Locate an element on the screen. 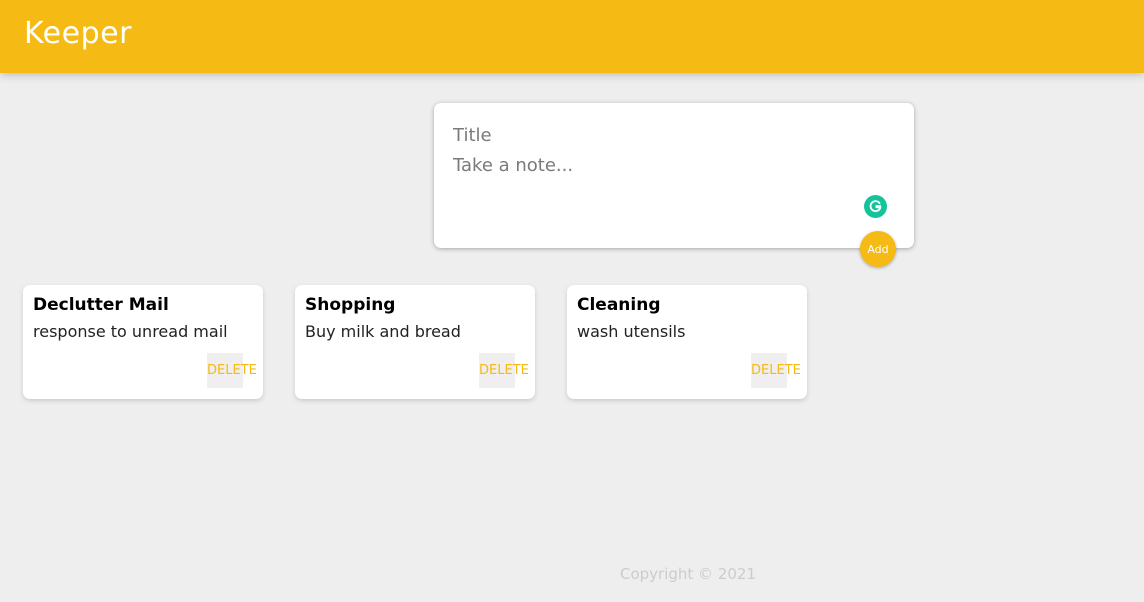 The image size is (1144, 602). footer: Copyright © 2021 is located at coordinates (688, 574).